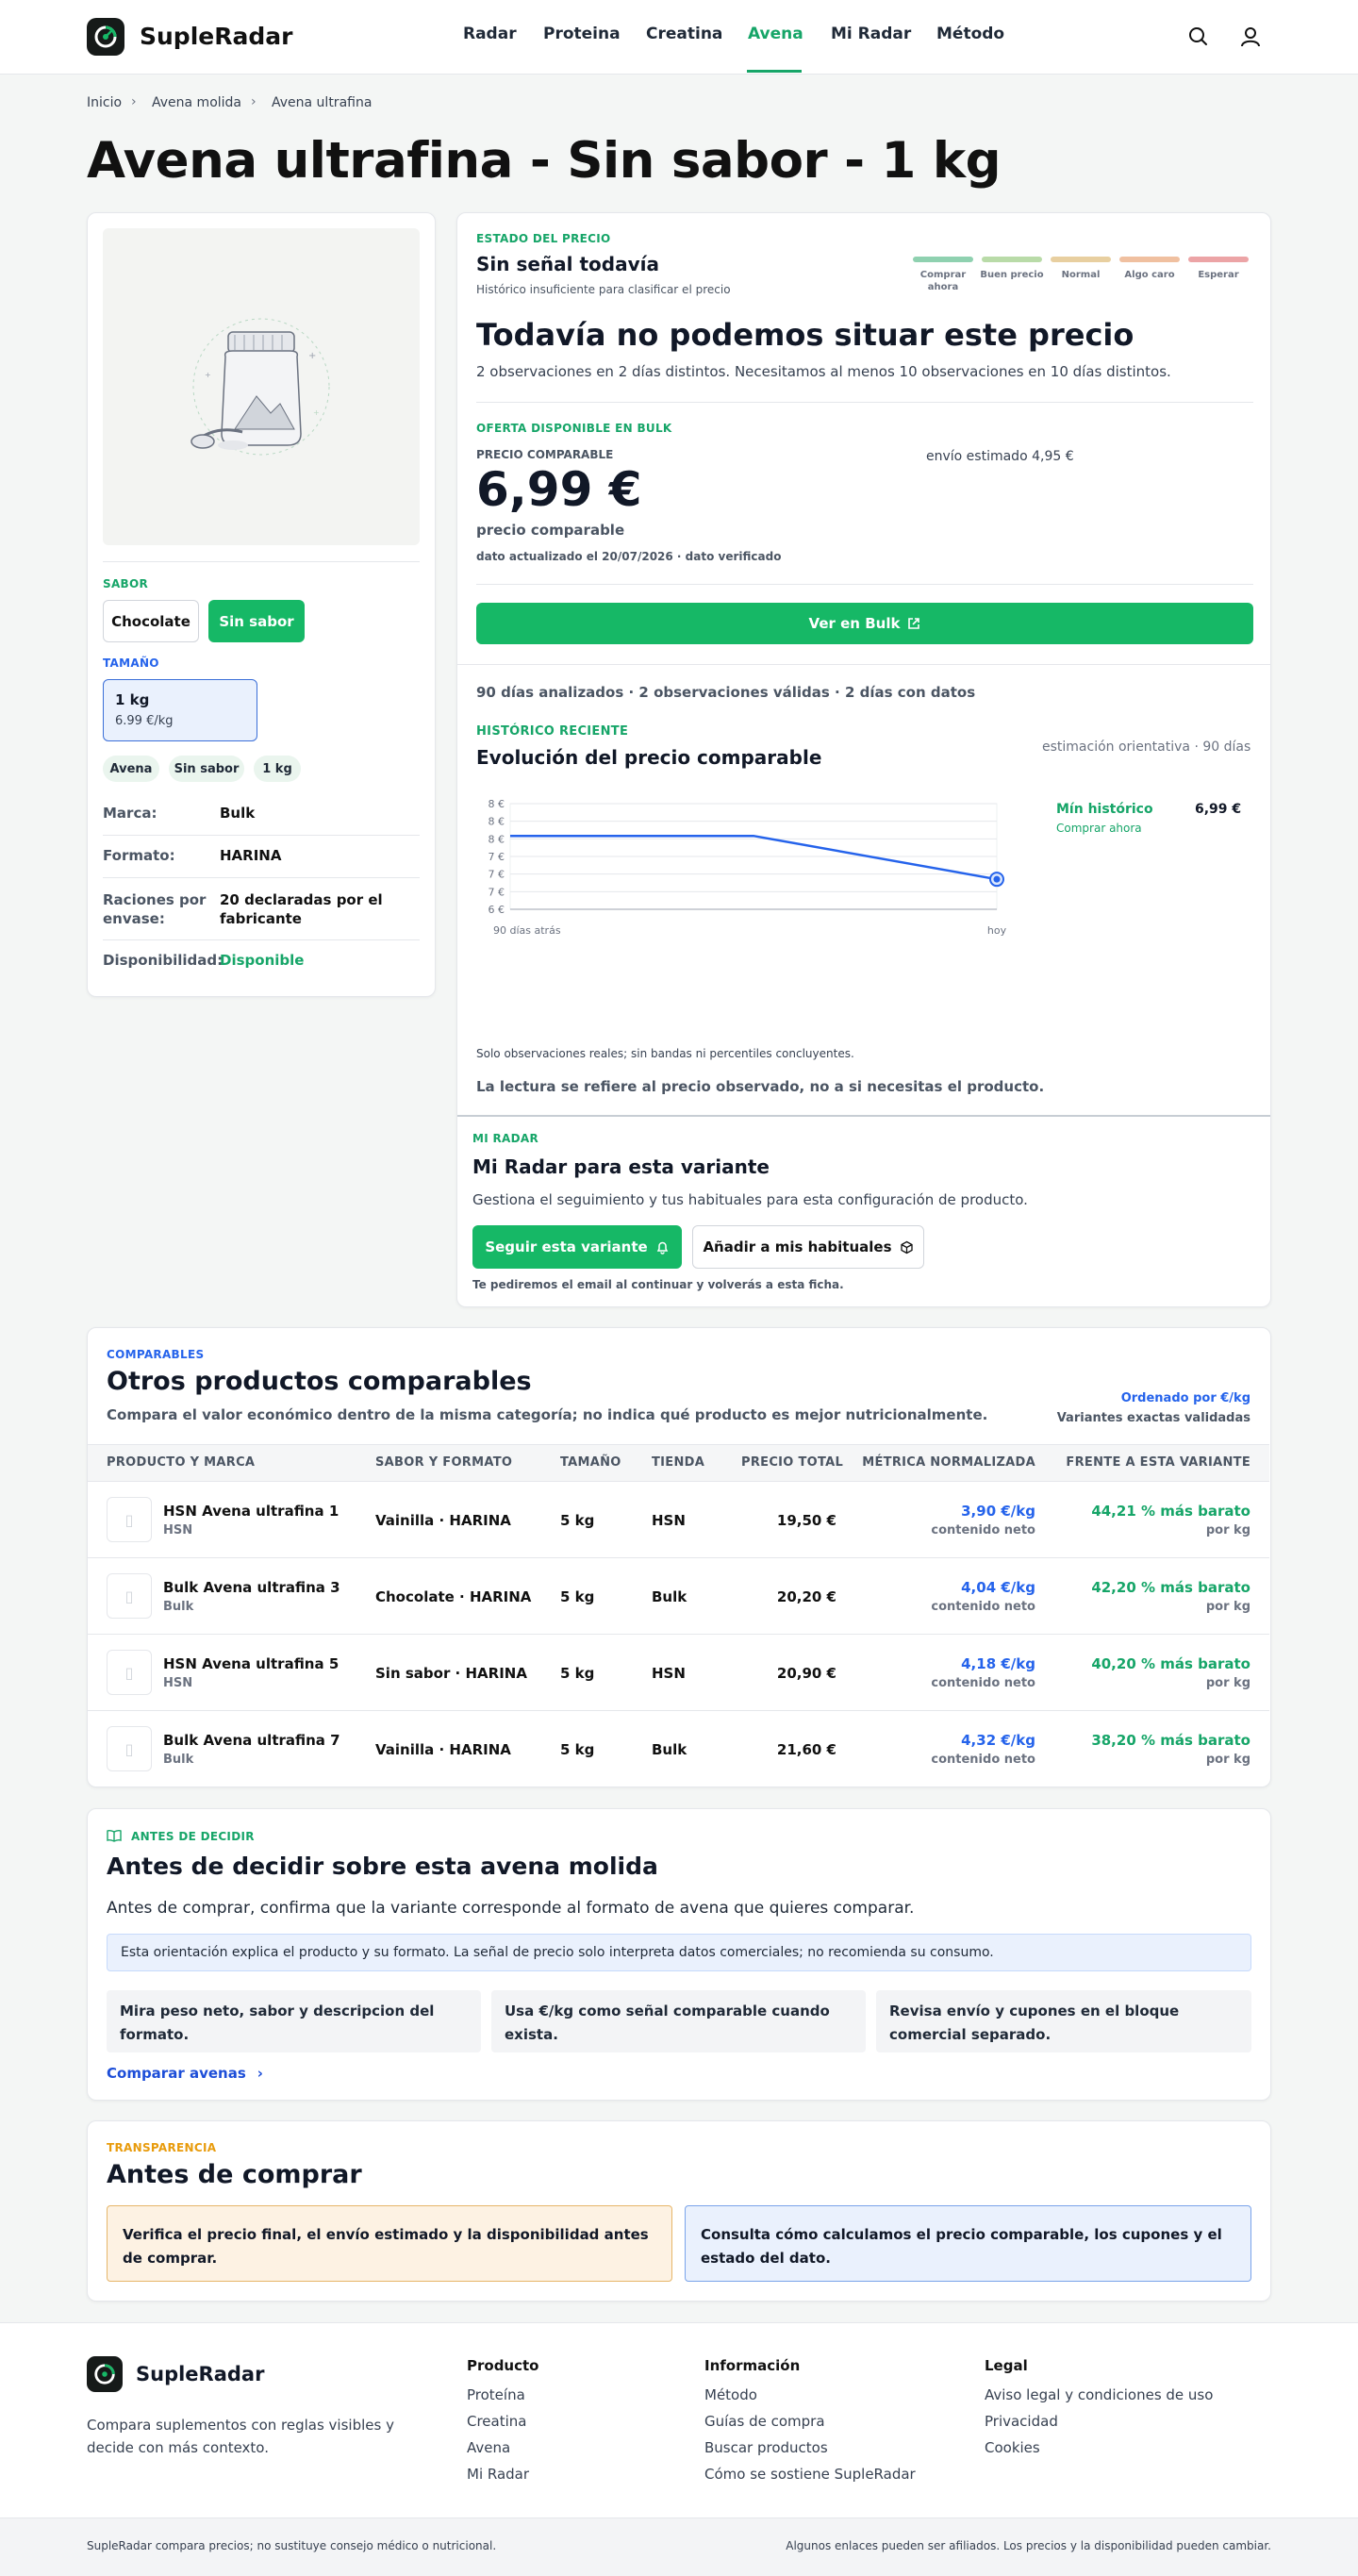  Describe the element at coordinates (906, 1247) in the screenshot. I see `package-icon` at that location.